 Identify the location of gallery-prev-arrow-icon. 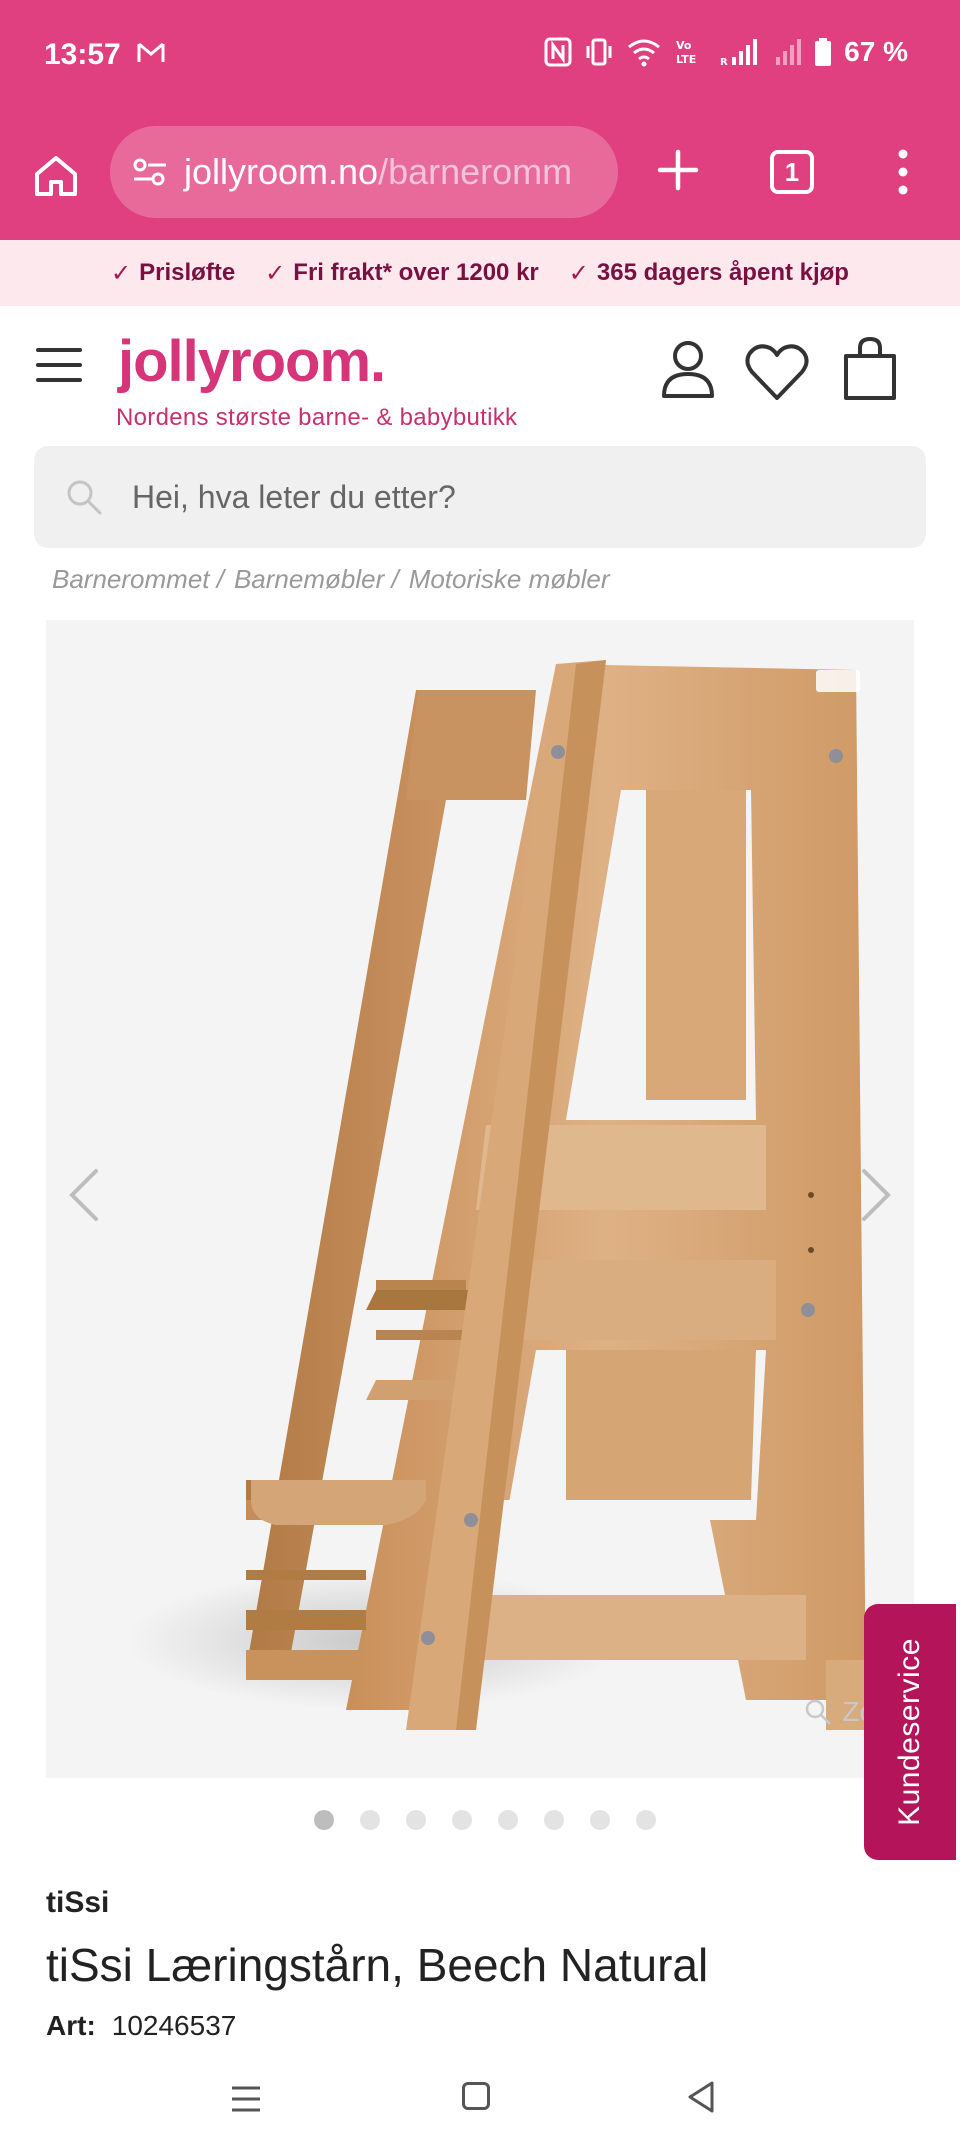
(84, 1195).